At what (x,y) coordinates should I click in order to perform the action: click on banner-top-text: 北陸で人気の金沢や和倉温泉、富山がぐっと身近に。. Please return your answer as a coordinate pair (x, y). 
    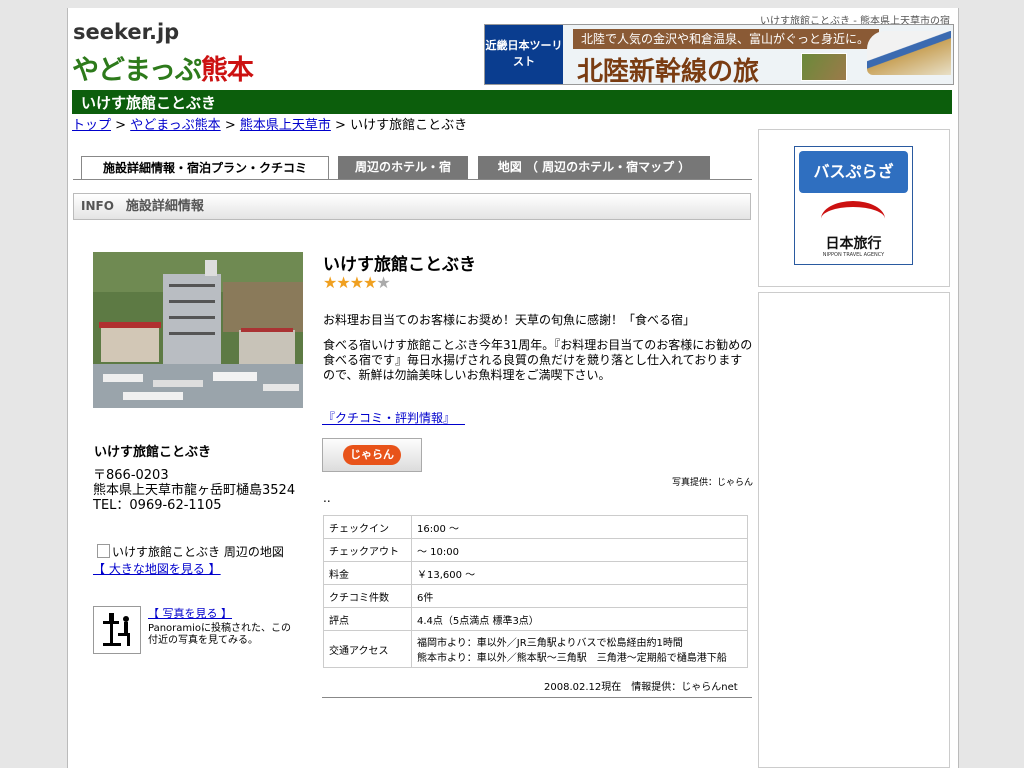
    Looking at the image, I should click on (726, 39).